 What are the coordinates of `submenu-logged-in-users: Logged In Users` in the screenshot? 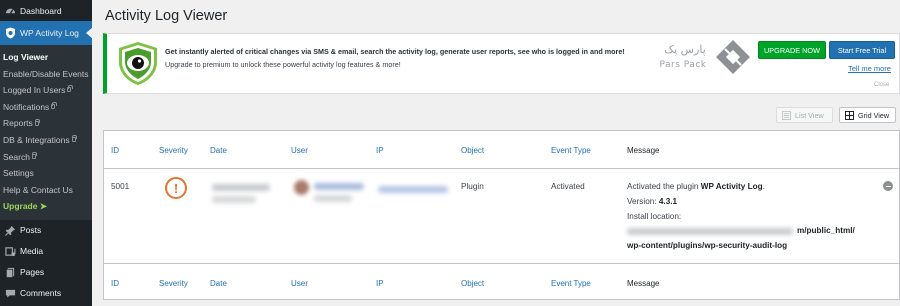 It's located at (46, 90).